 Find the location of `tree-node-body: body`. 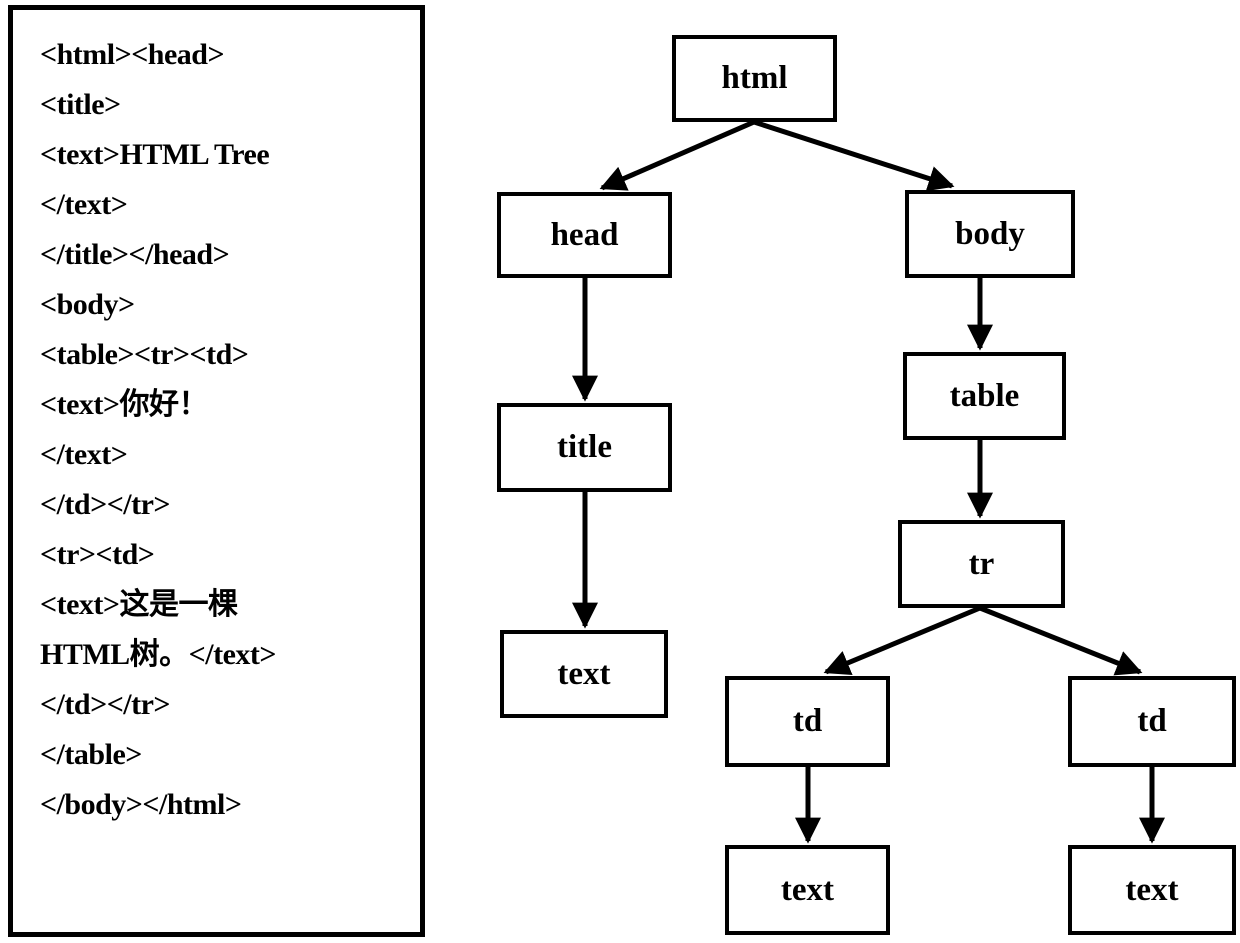

tree-node-body: body is located at coordinates (990, 234).